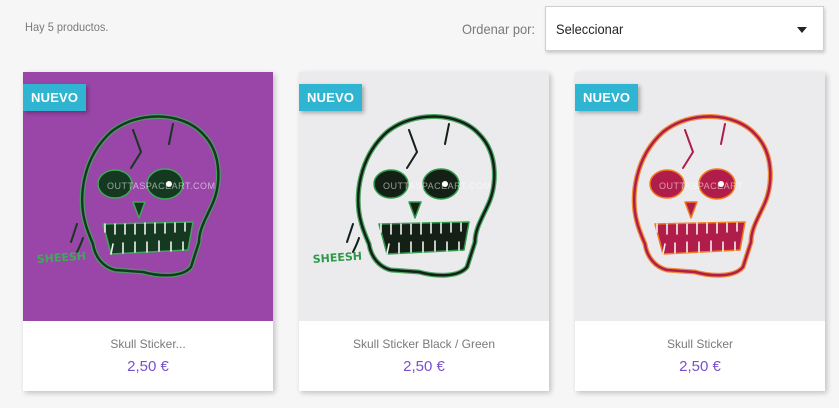 This screenshot has width=839, height=408. Describe the element at coordinates (684, 28) in the screenshot. I see `sort-dropdown: Seleccionar` at that location.